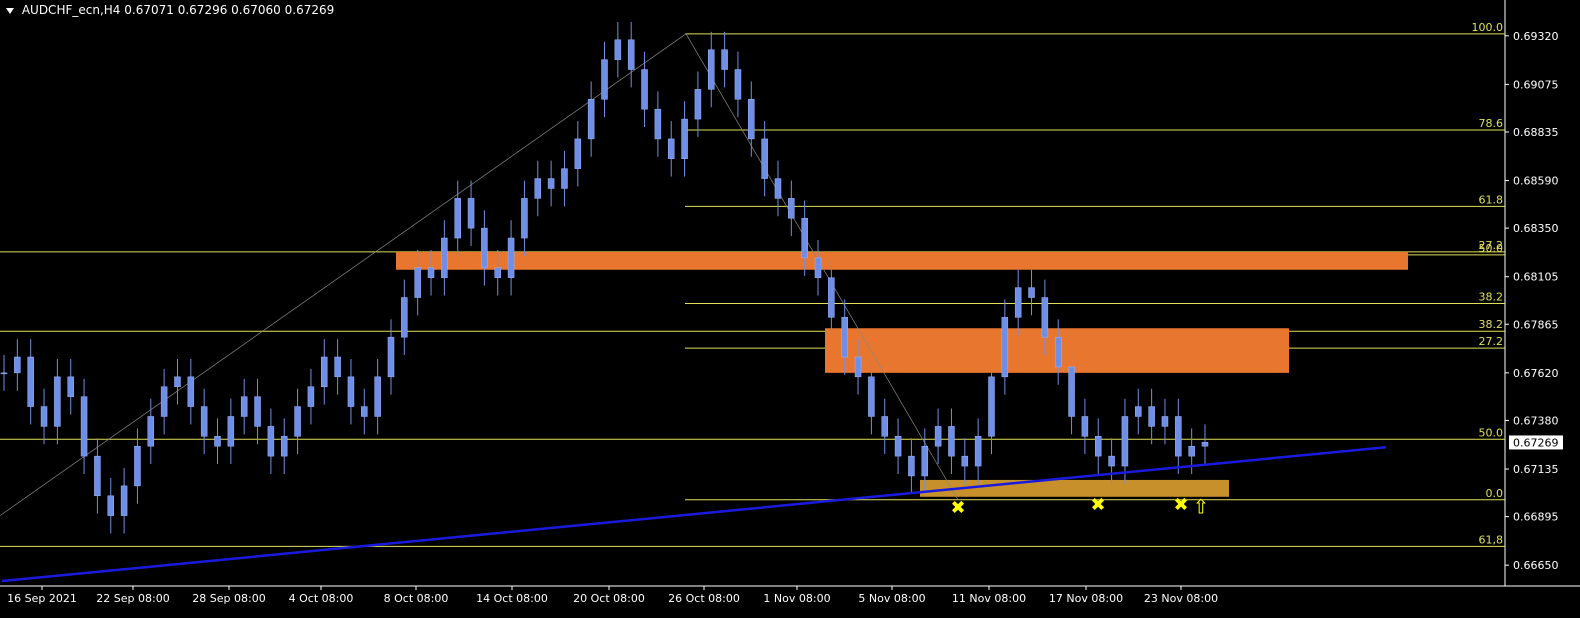 The height and width of the screenshot is (618, 1580). What do you see at coordinates (1491, 539) in the screenshot?
I see `extension-level-label-3: 61,8` at bounding box center [1491, 539].